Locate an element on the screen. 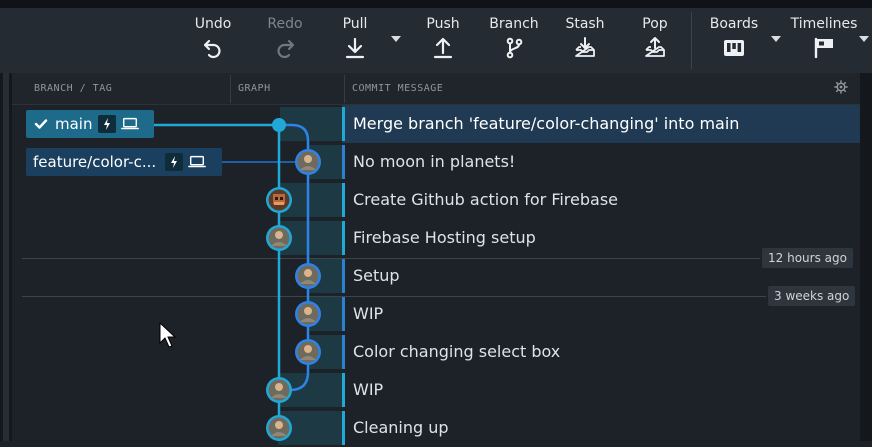 This screenshot has height=447, width=872. branch-label-main: main is located at coordinates (90, 124).